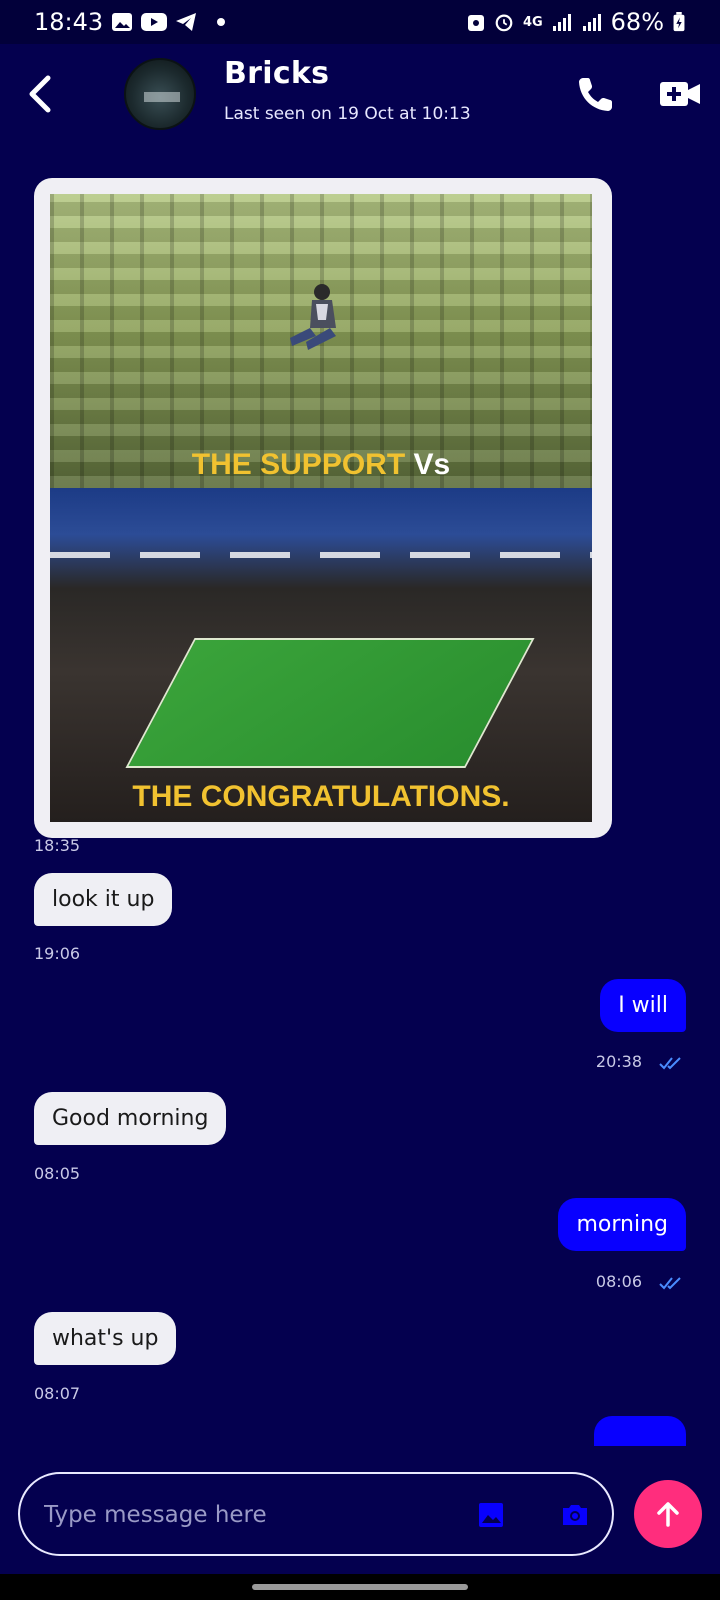 This screenshot has height=1600, width=720. What do you see at coordinates (330, 703) in the screenshot?
I see `football-pitch` at bounding box center [330, 703].